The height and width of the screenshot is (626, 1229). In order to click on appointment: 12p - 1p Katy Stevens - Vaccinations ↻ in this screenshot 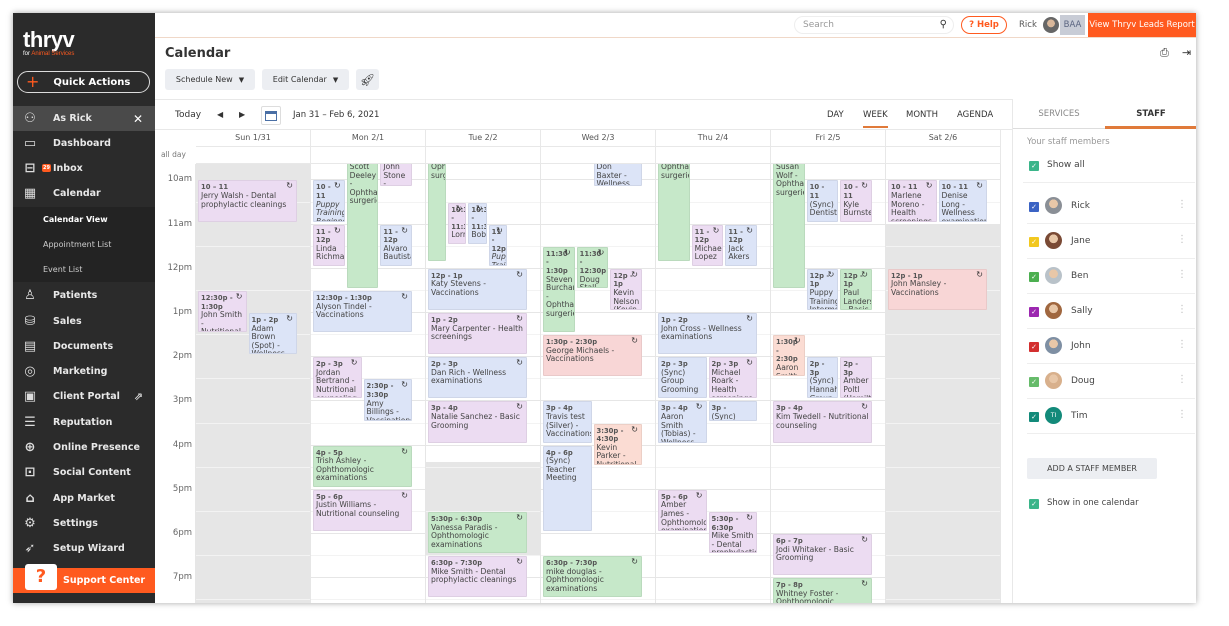, I will do `click(477, 289)`.